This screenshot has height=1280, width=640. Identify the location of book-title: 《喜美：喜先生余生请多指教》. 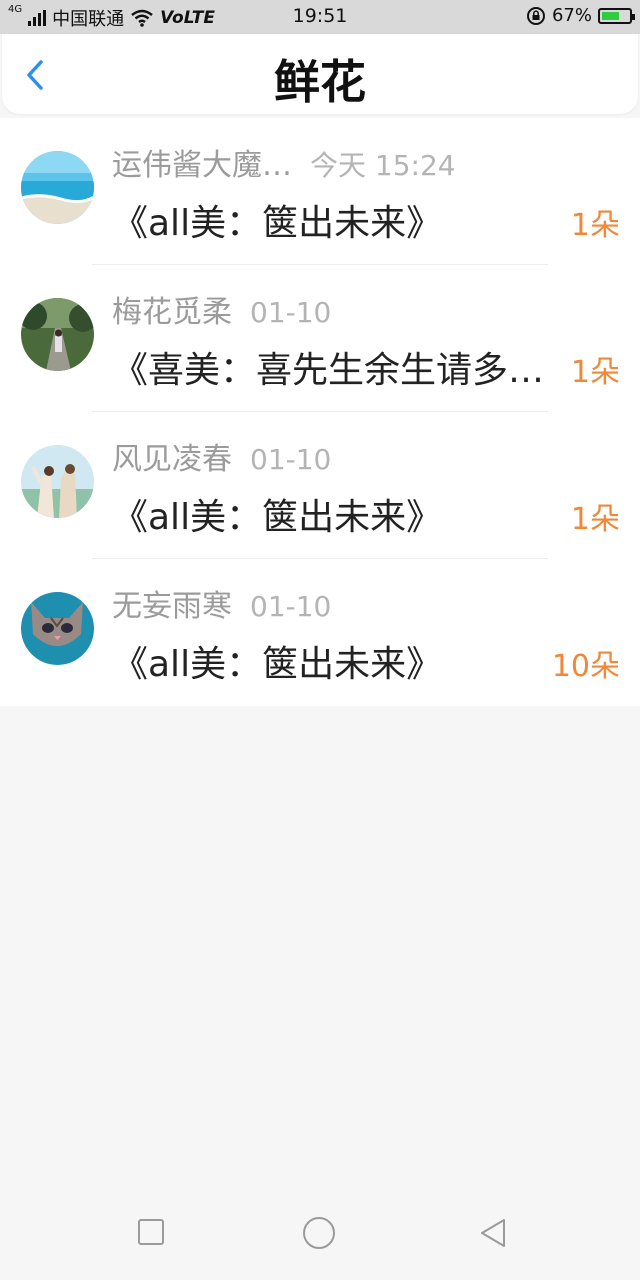
(337, 370).